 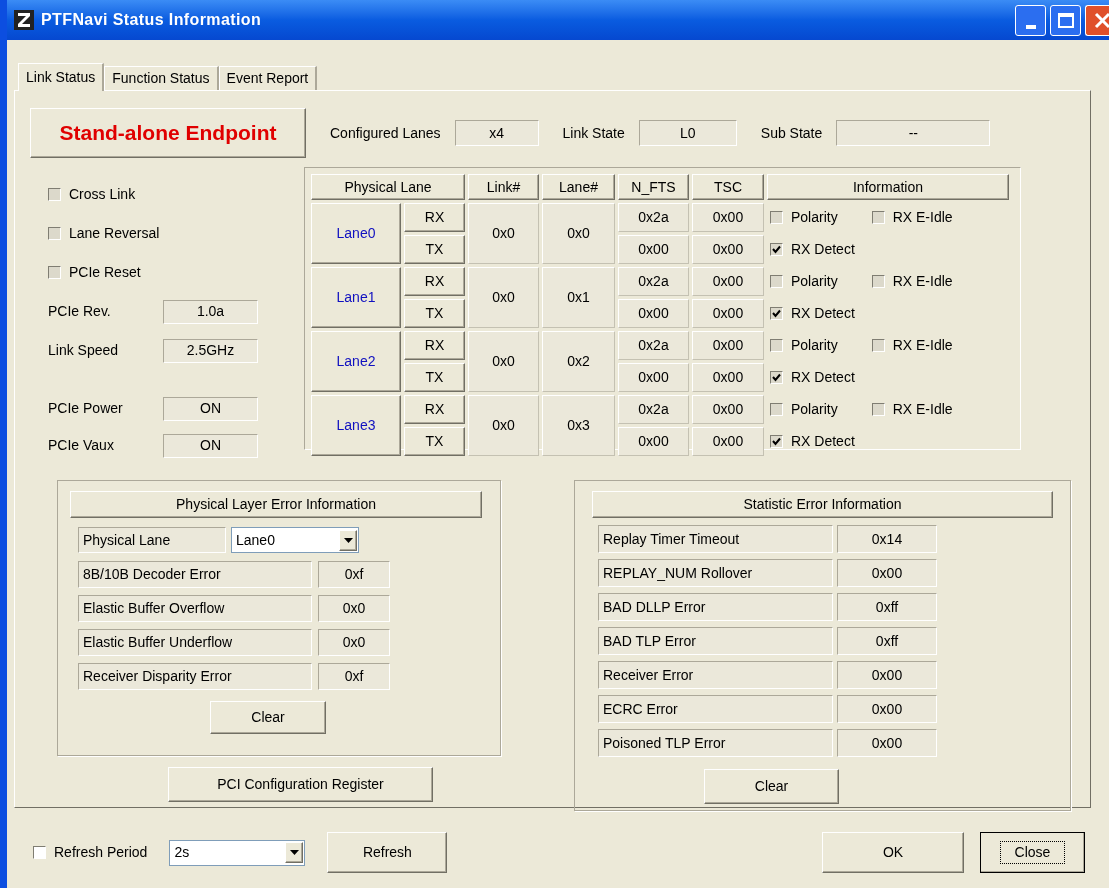 What do you see at coordinates (300, 784) in the screenshot?
I see `pci-config-button: PCI Configuration Register` at bounding box center [300, 784].